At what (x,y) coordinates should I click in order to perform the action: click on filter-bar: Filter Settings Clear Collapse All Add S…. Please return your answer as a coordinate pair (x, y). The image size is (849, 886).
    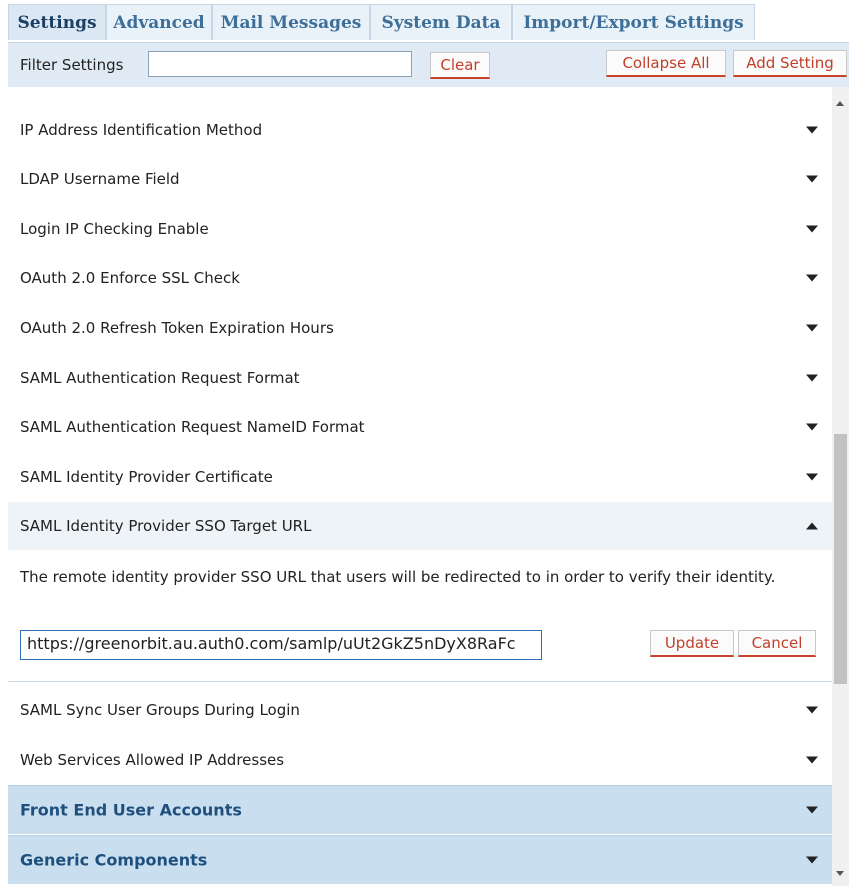
    Looking at the image, I should click on (428, 64).